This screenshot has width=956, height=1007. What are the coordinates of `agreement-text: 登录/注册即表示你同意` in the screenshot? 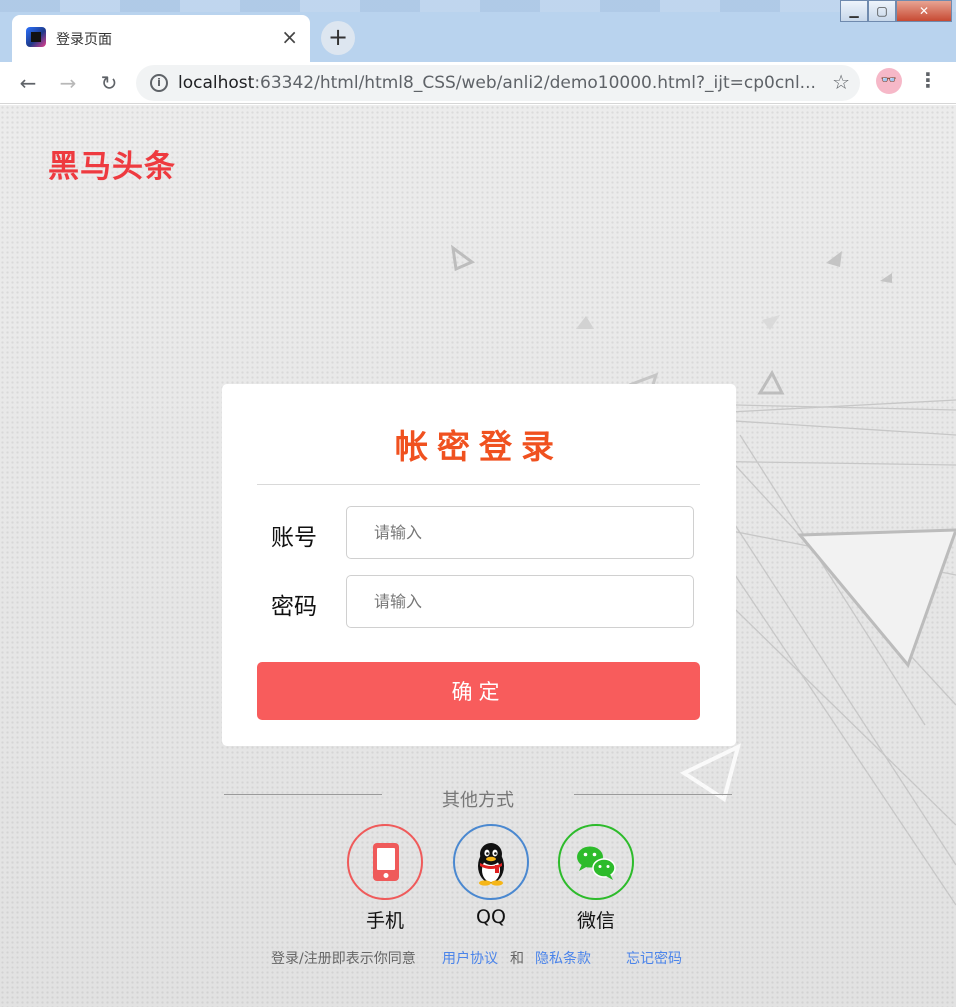 It's located at (343, 959).